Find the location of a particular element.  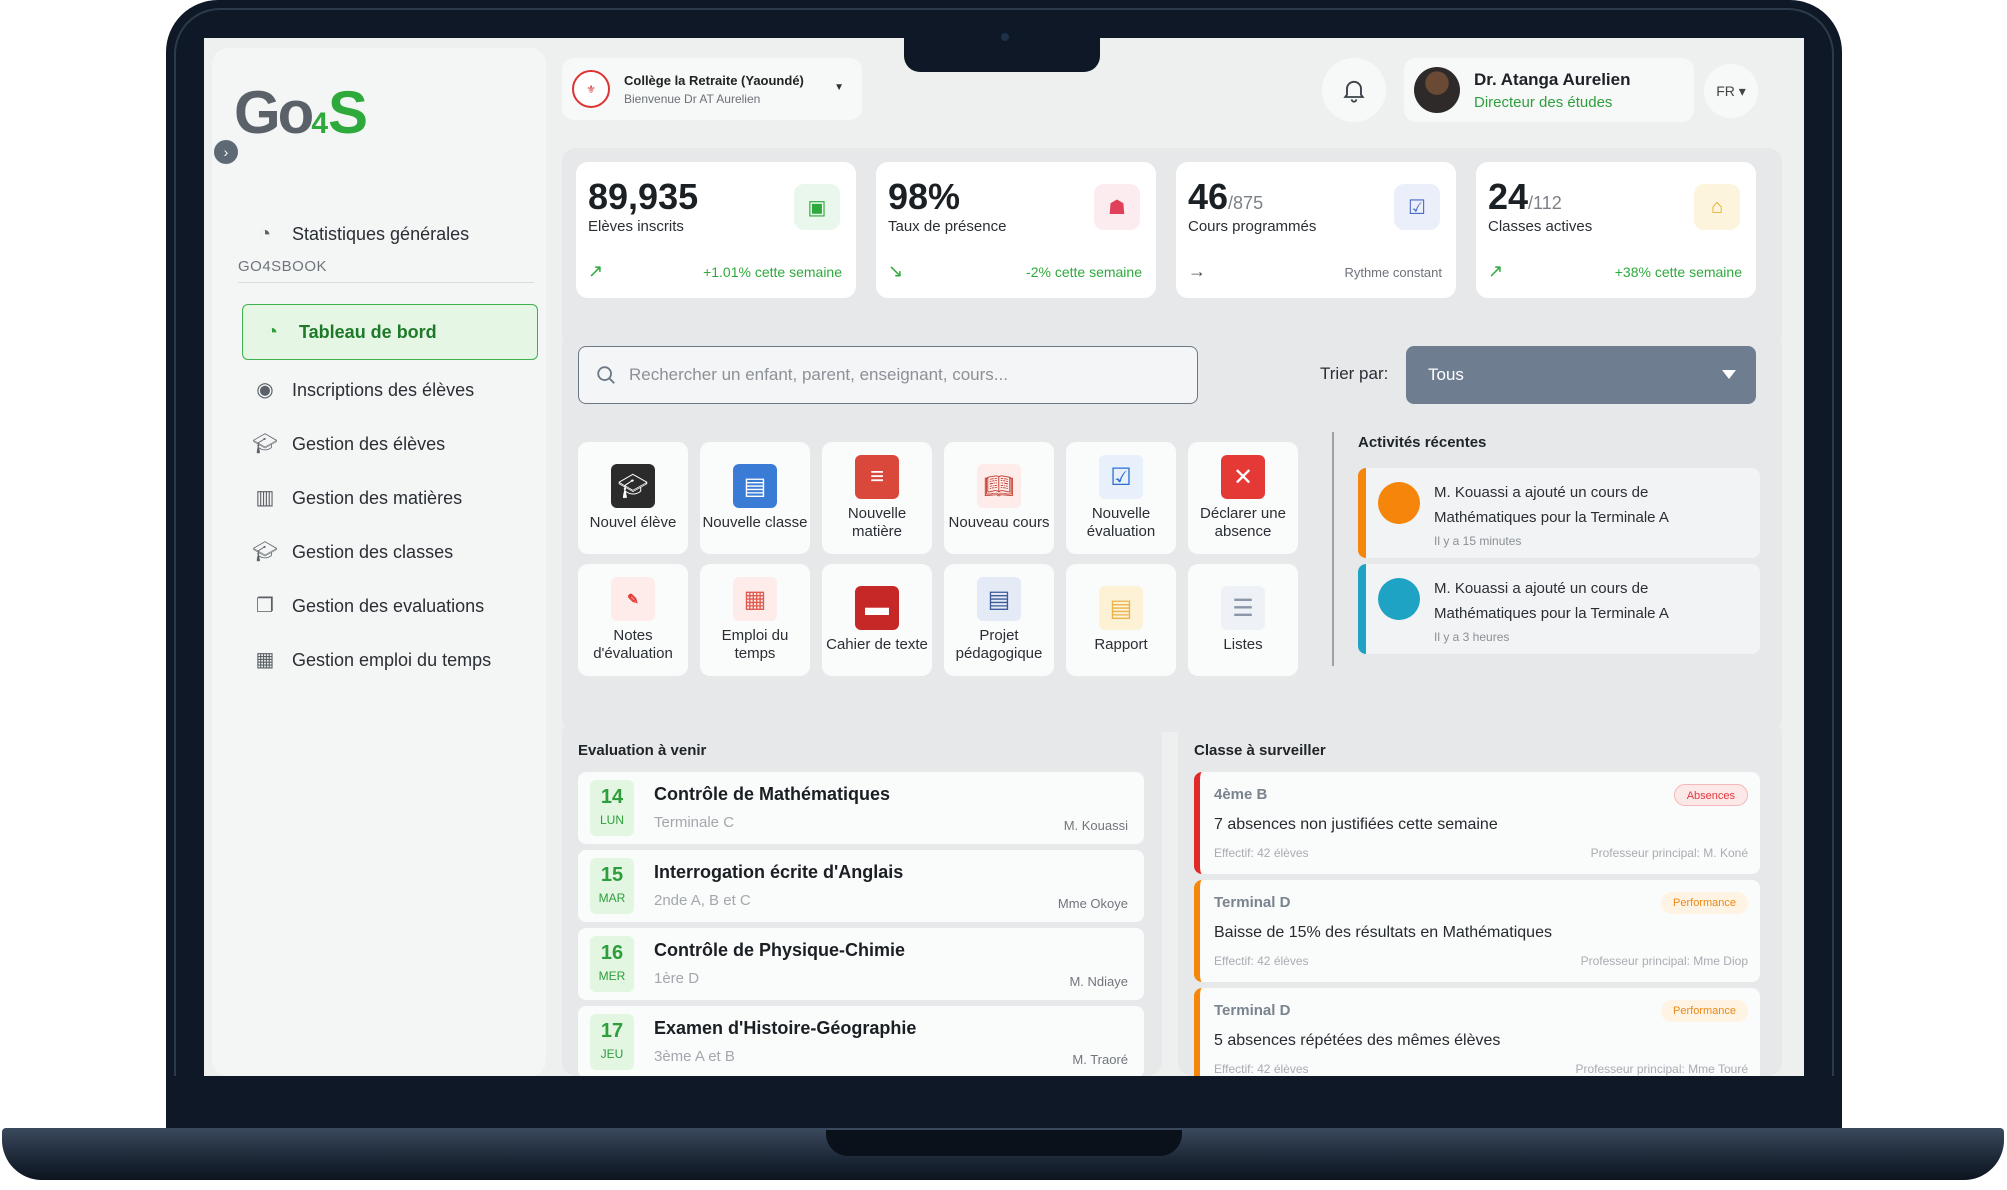

stat-value: 24/112 is located at coordinates (1525, 196).